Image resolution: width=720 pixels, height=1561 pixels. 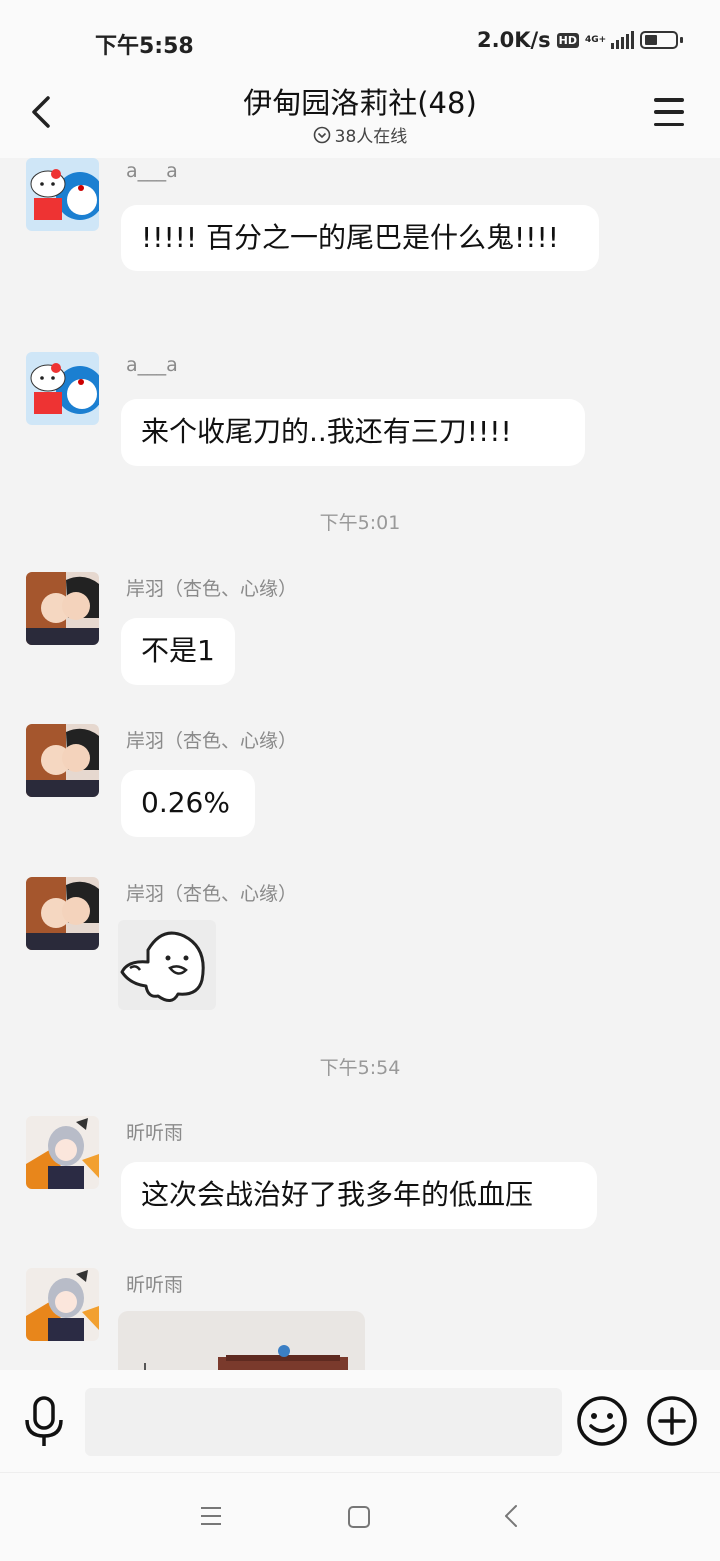 I want to click on network-type: 4G+, so click(x=596, y=39).